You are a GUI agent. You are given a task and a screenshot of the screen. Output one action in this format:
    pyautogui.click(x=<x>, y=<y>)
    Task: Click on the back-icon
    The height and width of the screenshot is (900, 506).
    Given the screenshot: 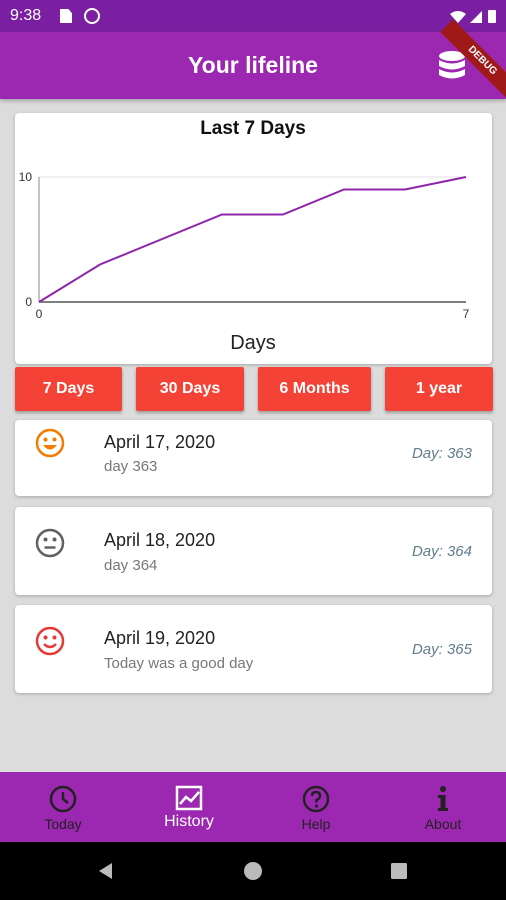 What is the action you would take?
    pyautogui.click(x=106, y=871)
    